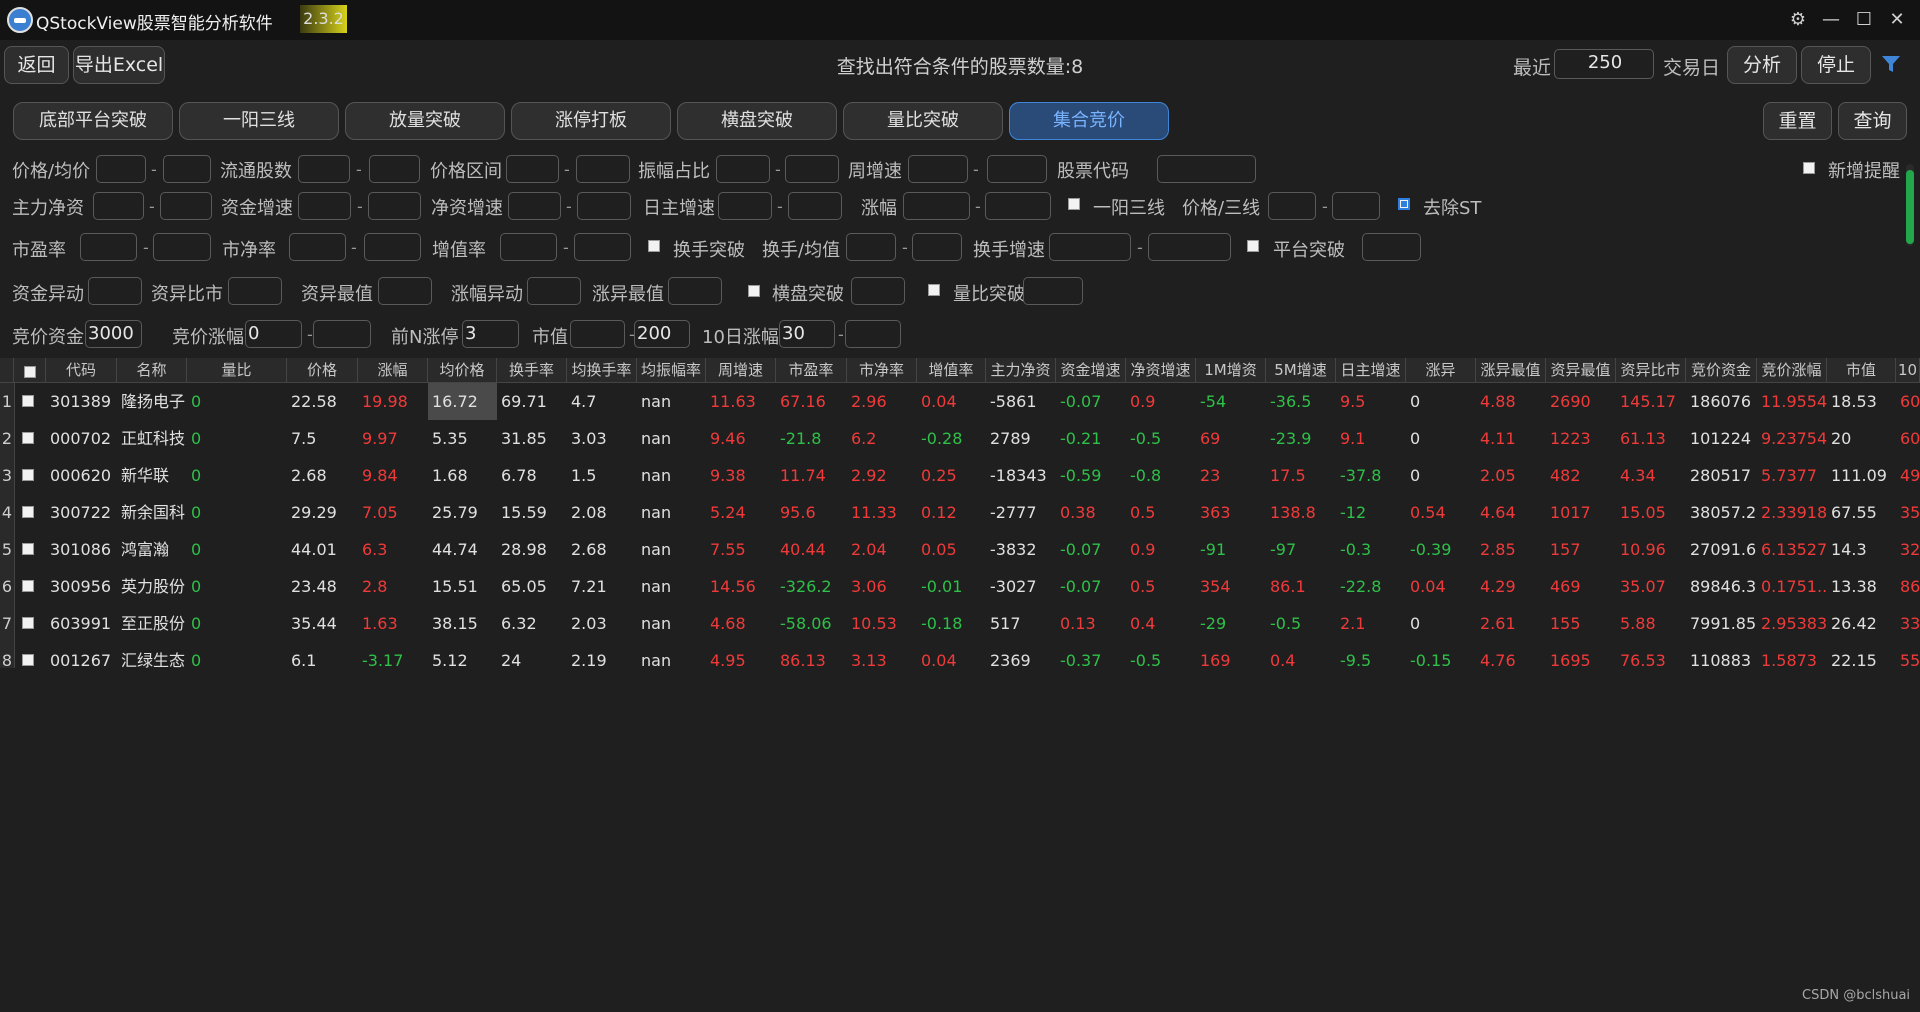 The width and height of the screenshot is (1920, 1012). Describe the element at coordinates (1301, 512) in the screenshot. I see `cell-5m-growth: 138.8` at that location.